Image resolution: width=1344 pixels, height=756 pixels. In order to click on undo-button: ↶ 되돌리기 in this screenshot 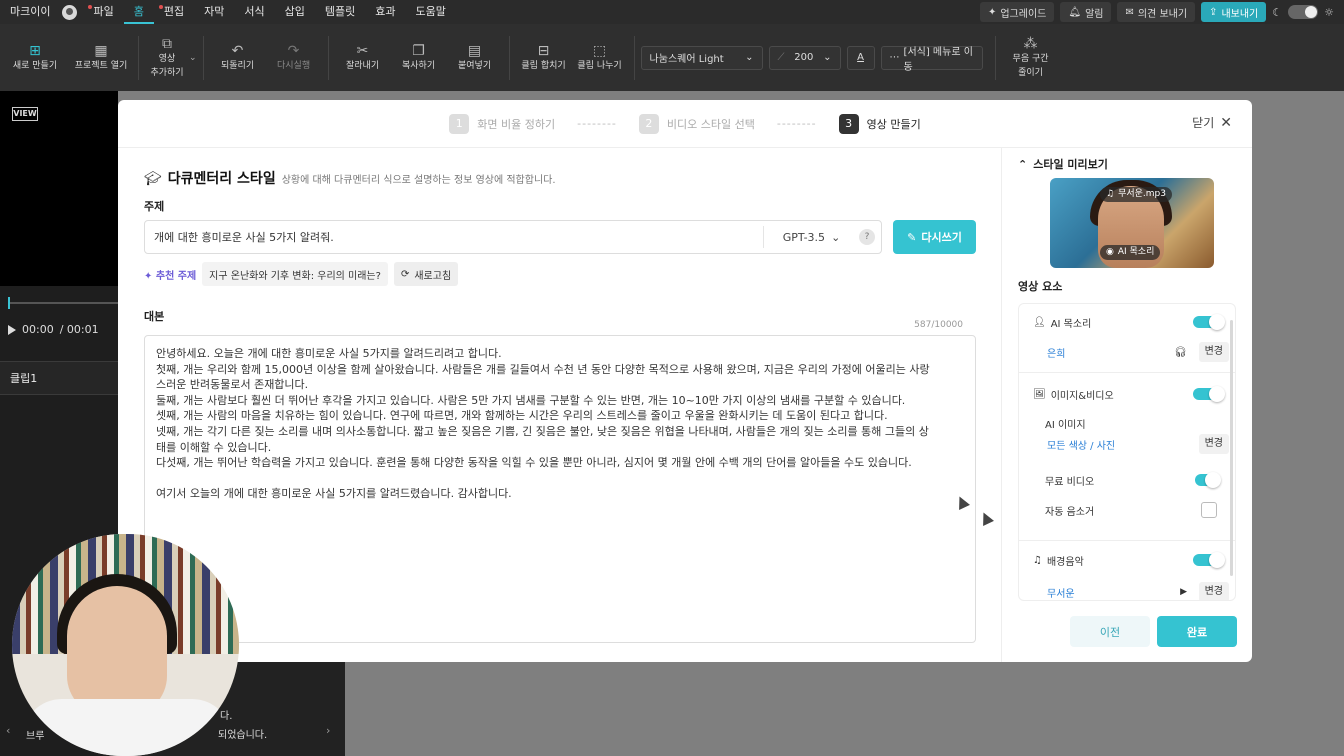, I will do `click(238, 58)`.